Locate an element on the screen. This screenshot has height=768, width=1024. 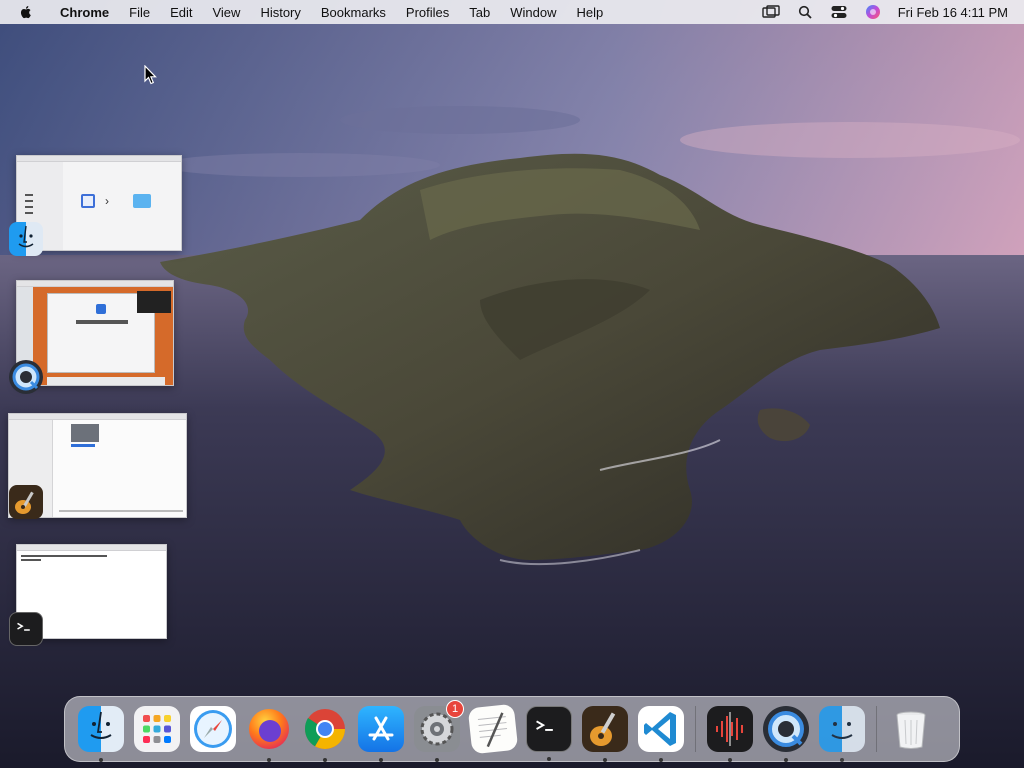
dock-finder-stack is located at coordinates (842, 734).